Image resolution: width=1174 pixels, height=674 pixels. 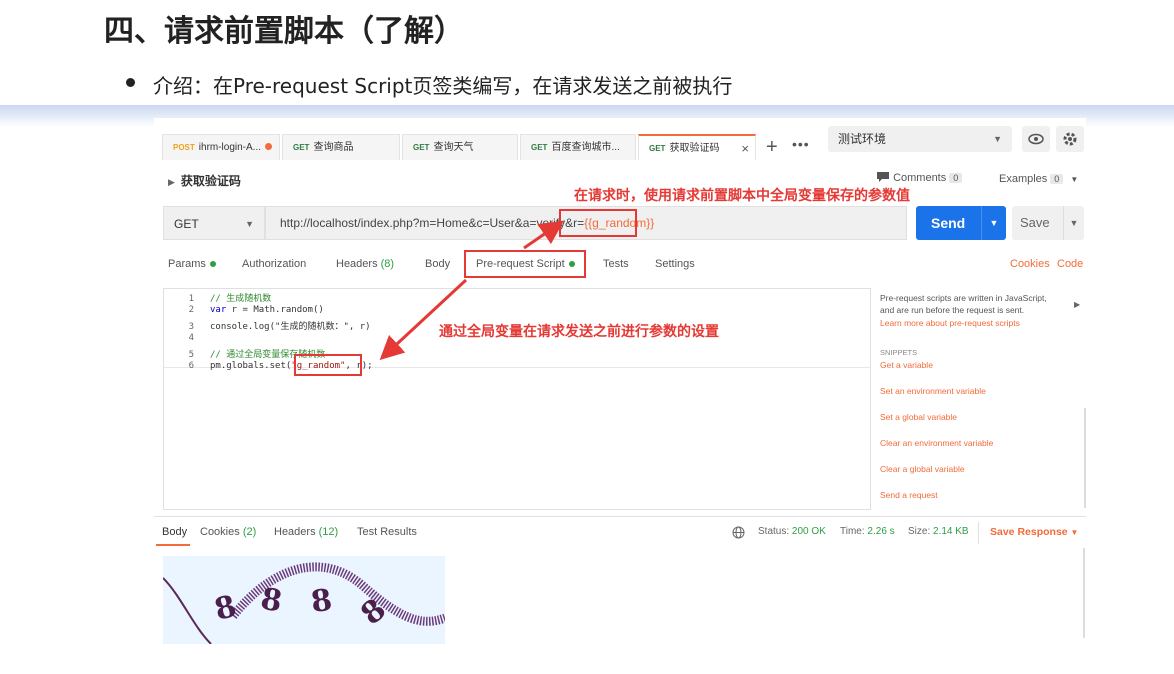 I want to click on arrow-to-code, so click(x=423, y=319).